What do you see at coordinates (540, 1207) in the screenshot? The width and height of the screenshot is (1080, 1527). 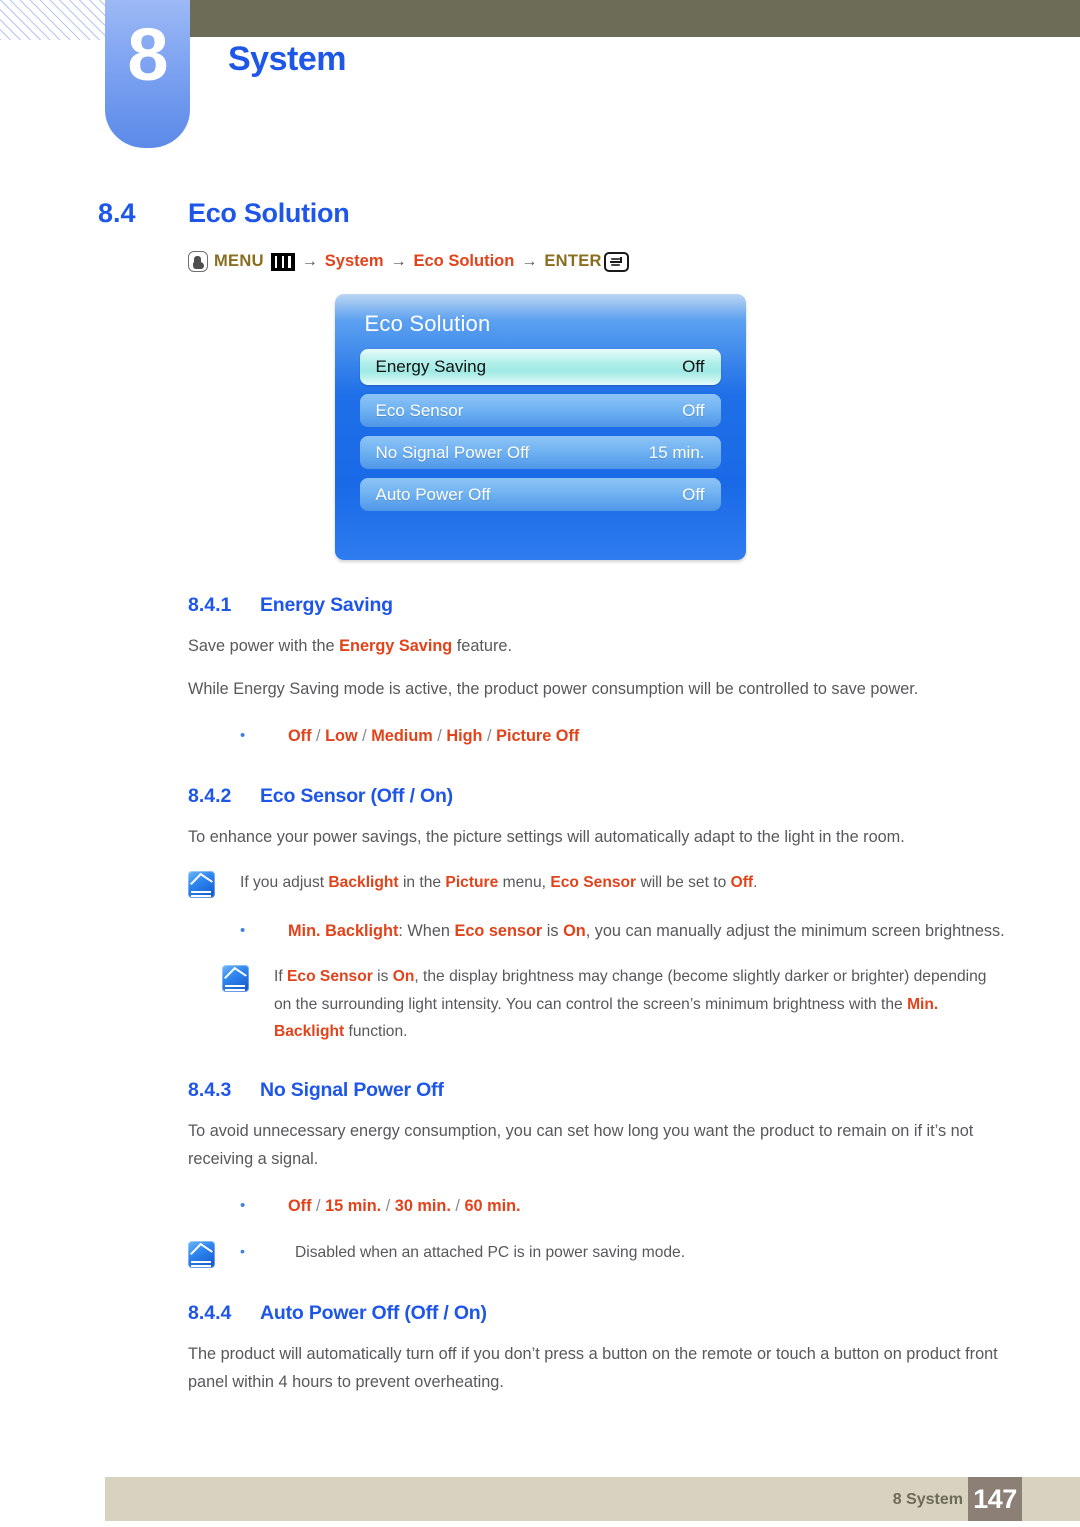 I see `bullet-843-options: Off / 15 min. / 30 min. / 60 min.` at bounding box center [540, 1207].